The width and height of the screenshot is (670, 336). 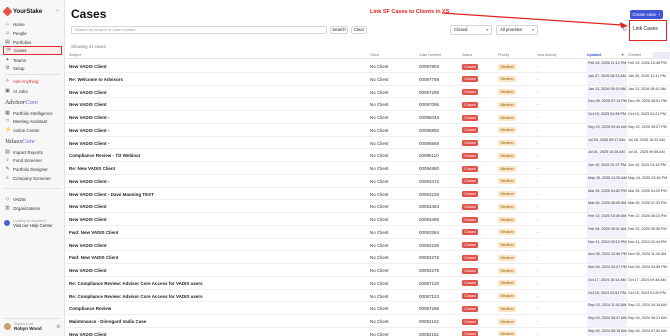 I want to click on user-settings-icon: ⚙, so click(x=58, y=327).